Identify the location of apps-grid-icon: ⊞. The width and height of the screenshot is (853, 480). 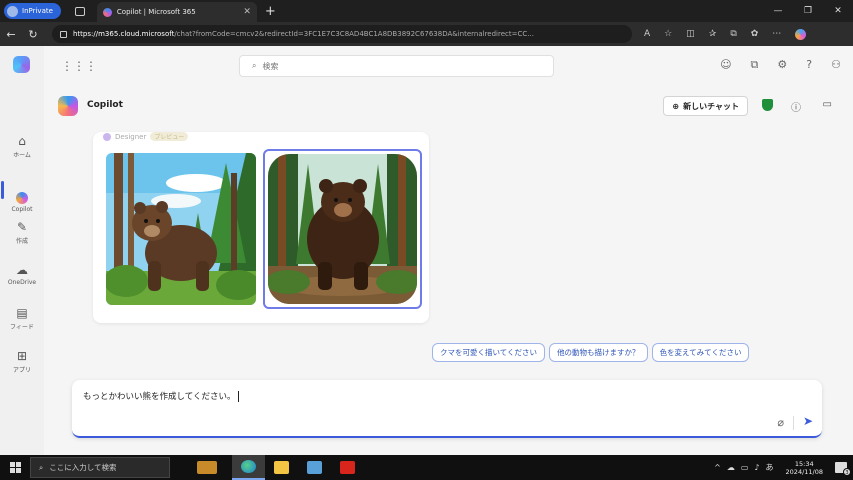
(22, 356).